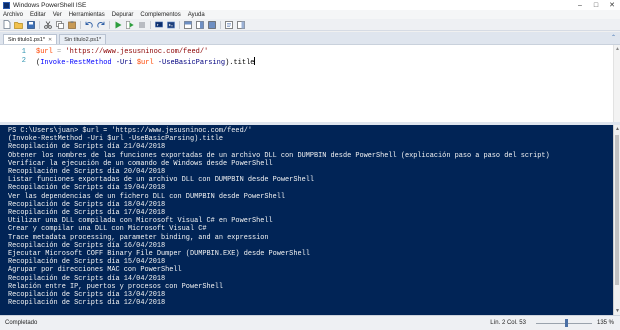  Describe the element at coordinates (129, 24) in the screenshot. I see `run-selection-icon` at that location.